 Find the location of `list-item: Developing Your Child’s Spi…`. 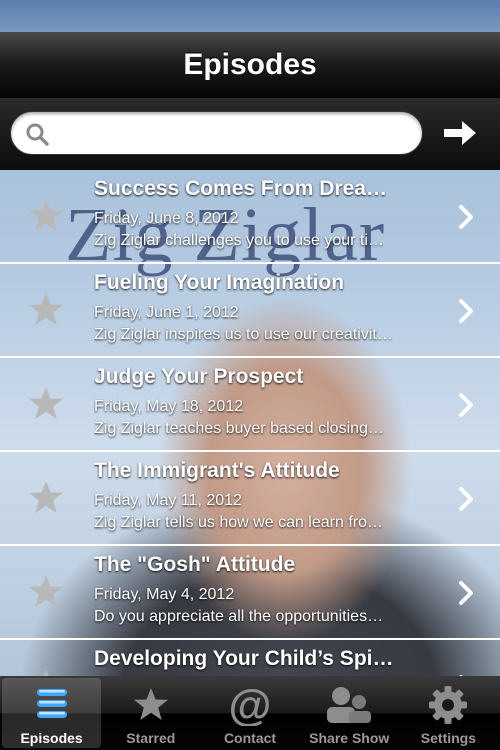

list-item: Developing Your Child’s Spi… is located at coordinates (250, 658).